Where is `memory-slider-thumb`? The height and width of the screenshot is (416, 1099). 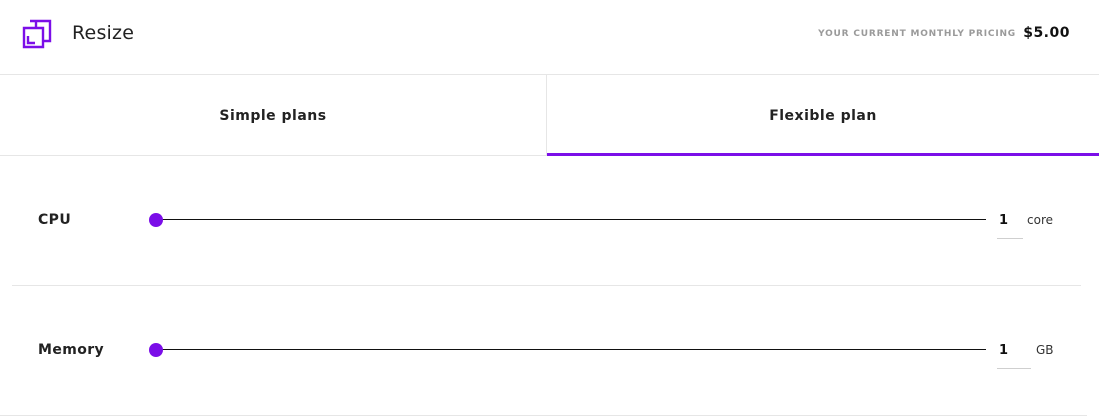
memory-slider-thumb is located at coordinates (156, 350).